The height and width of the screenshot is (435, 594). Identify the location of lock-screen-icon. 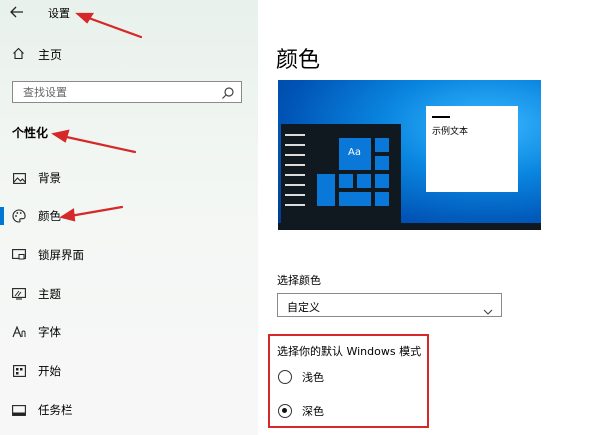
(19, 255).